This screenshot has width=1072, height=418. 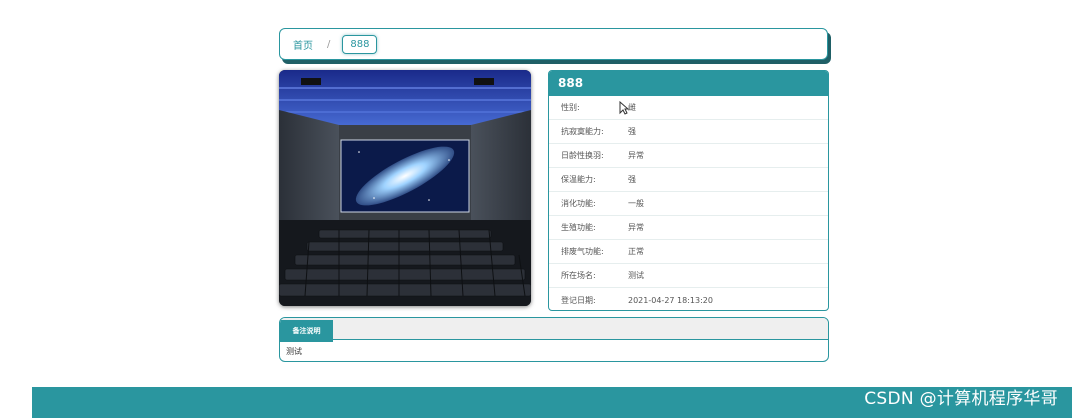 I want to click on detail-row-reproduction: 生殖功能: 异常, so click(x=688, y=228).